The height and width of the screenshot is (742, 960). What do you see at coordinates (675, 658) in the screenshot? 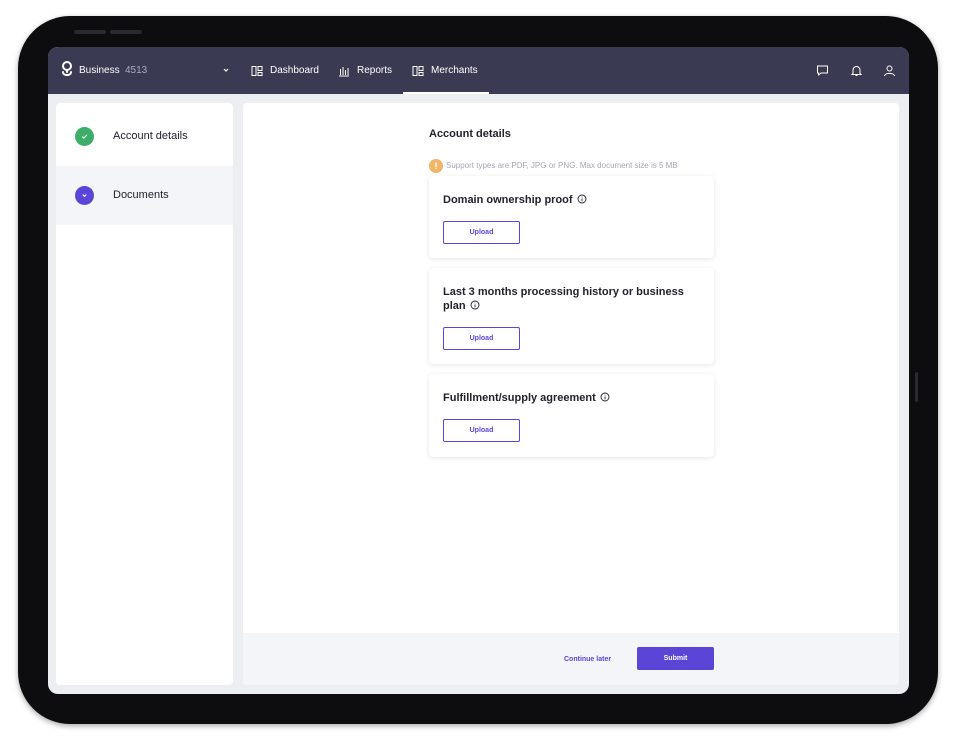
I see `submit-button: Submit` at bounding box center [675, 658].